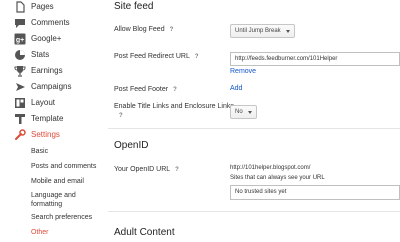  What do you see at coordinates (141, 89) in the screenshot?
I see `post-feed-footer-label-text: Post Feed Footer` at bounding box center [141, 89].